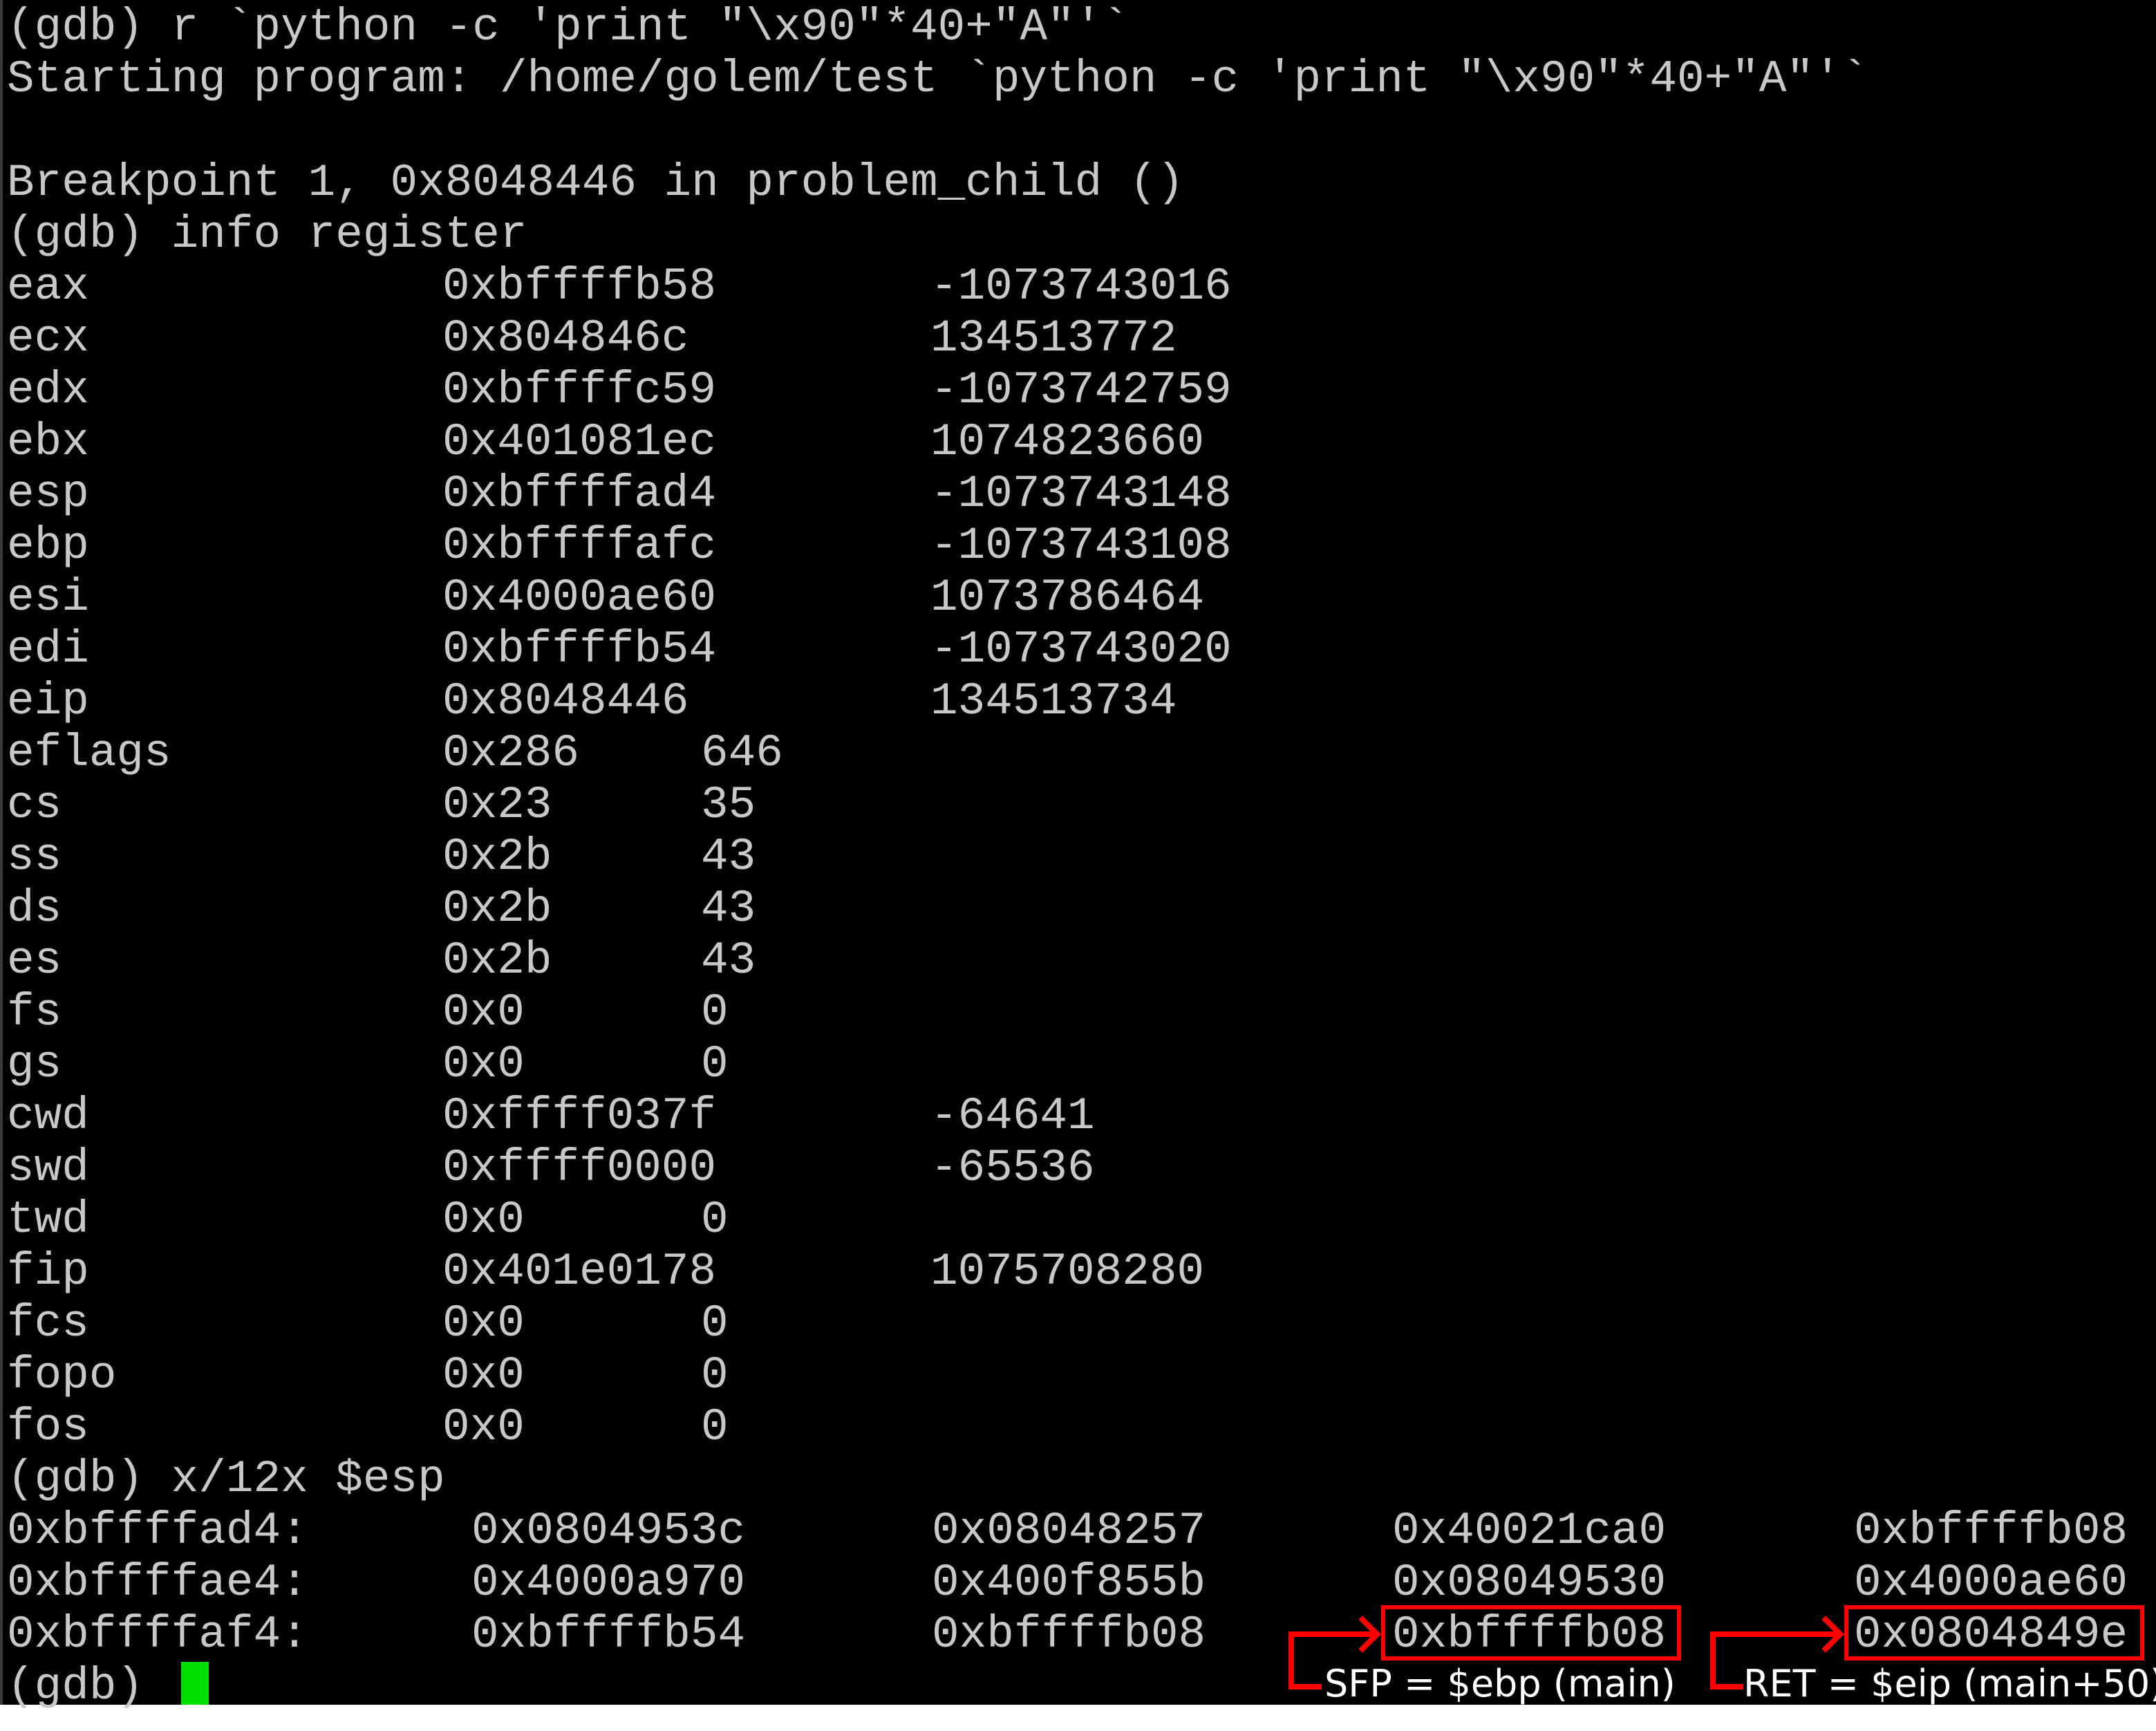 This screenshot has width=2156, height=1731. What do you see at coordinates (1500, 1683) in the screenshot?
I see `sfp-annotation-label: SFP = $ebp (main)` at bounding box center [1500, 1683].